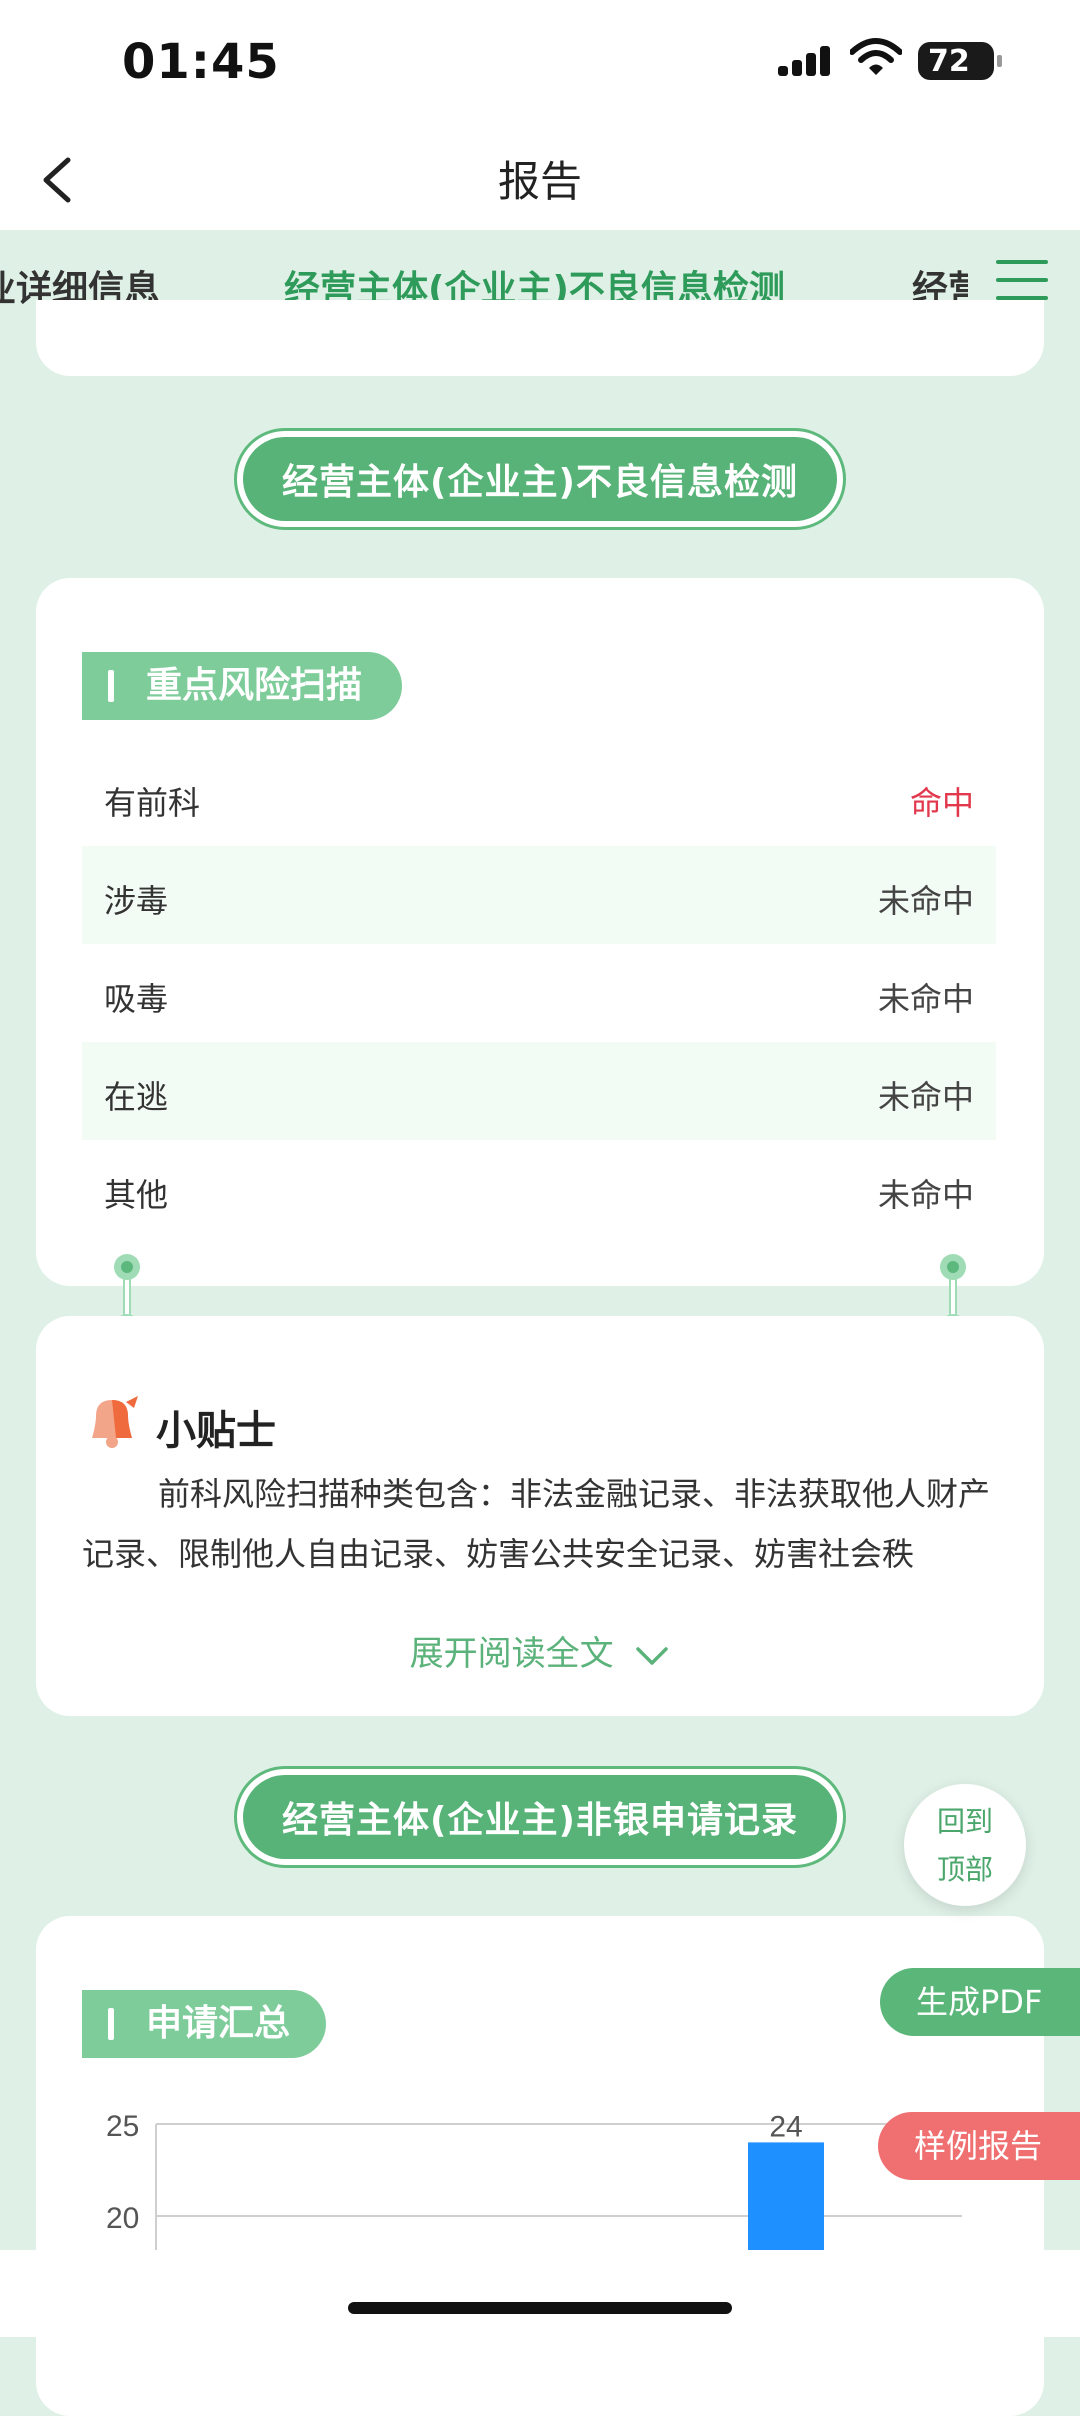 Image resolution: width=1080 pixels, height=2416 pixels. I want to click on nav-bar: 报告, so click(540, 180).